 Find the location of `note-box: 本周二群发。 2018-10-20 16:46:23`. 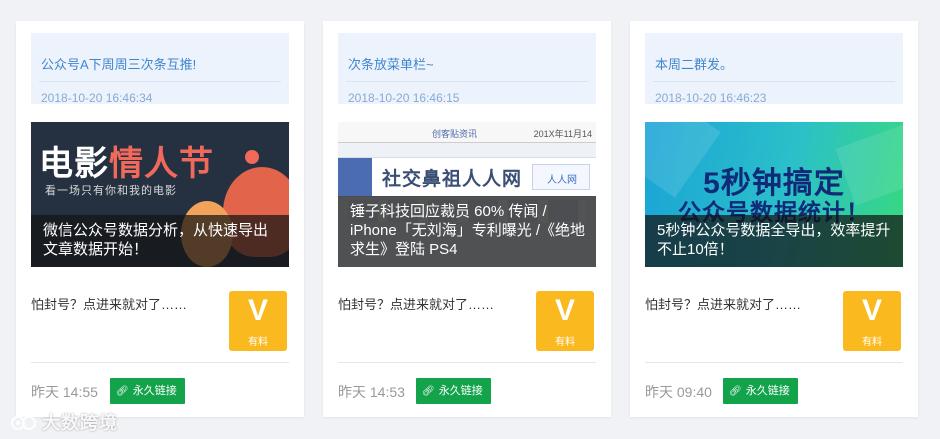

note-box: 本周二群发。 2018-10-20 16:46:23 is located at coordinates (774, 69).